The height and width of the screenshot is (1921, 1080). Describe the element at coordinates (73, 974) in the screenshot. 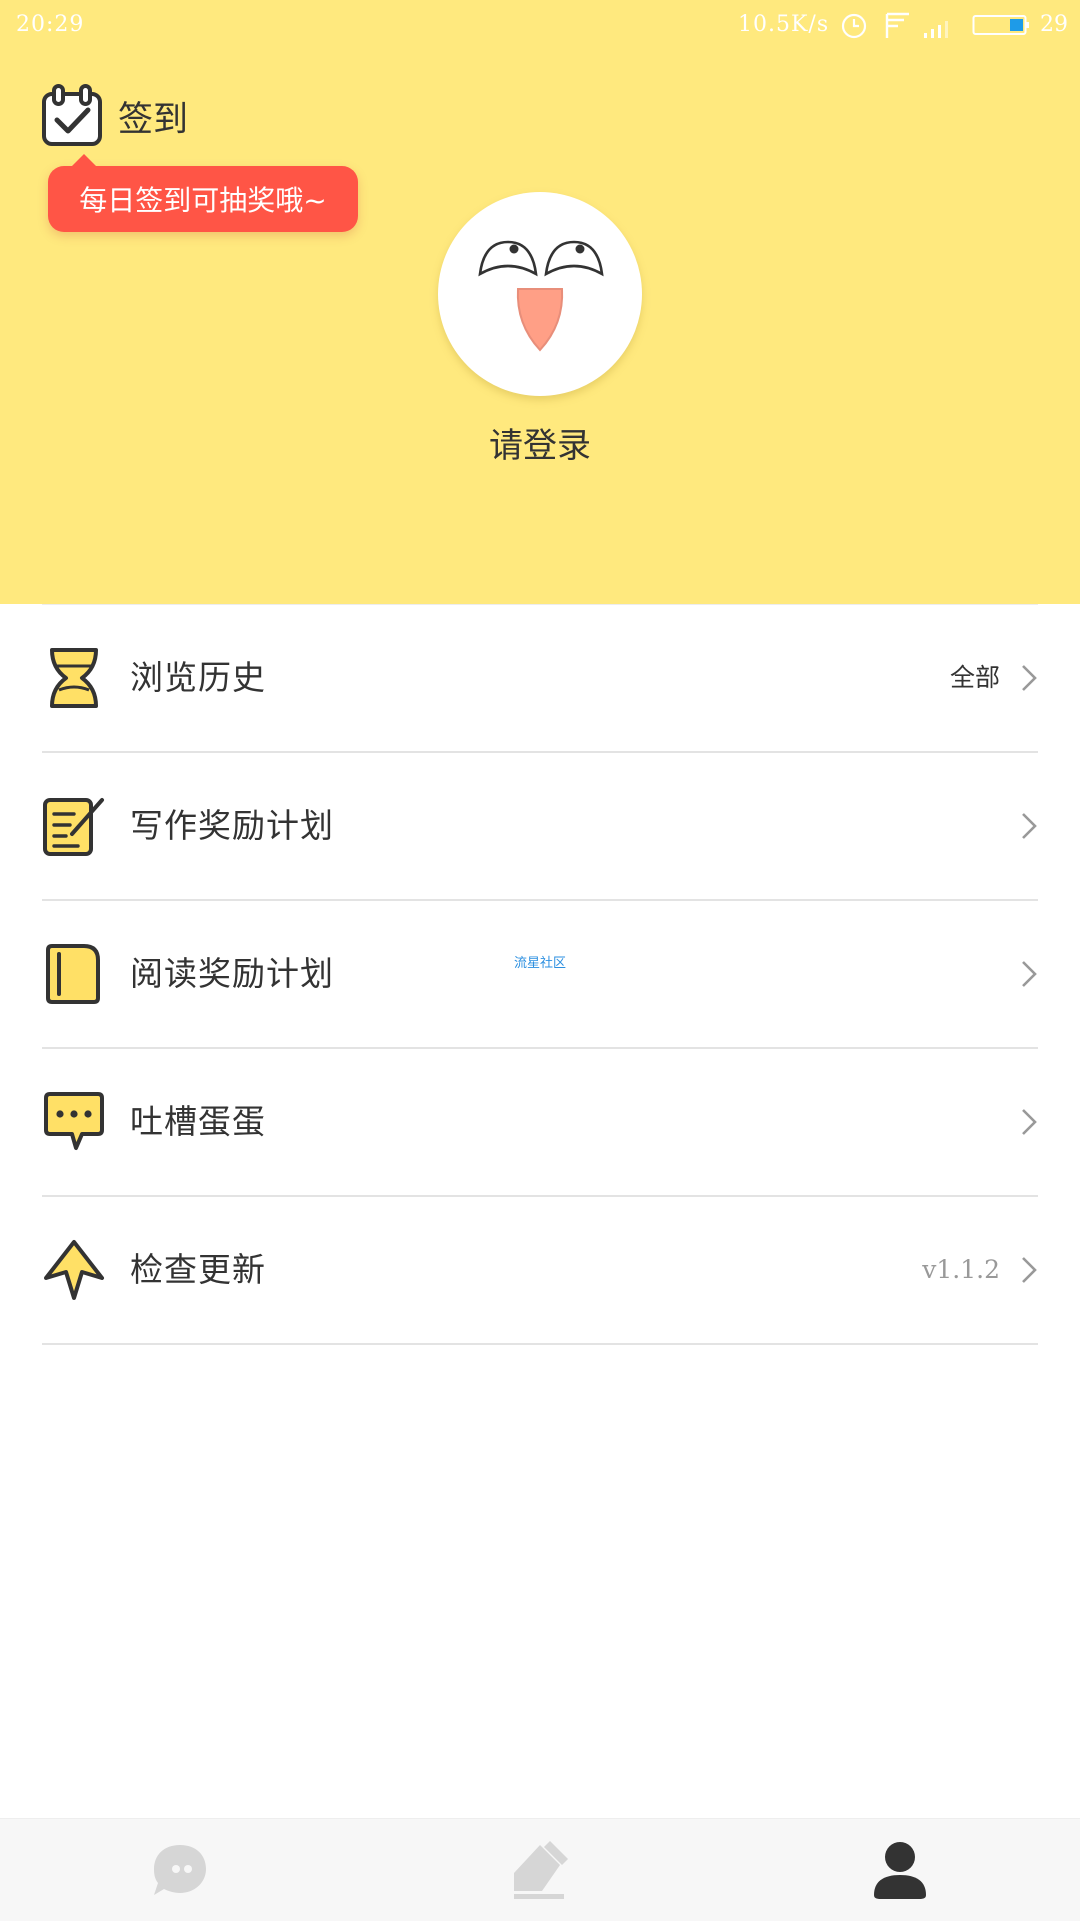

I see `book-icon` at that location.